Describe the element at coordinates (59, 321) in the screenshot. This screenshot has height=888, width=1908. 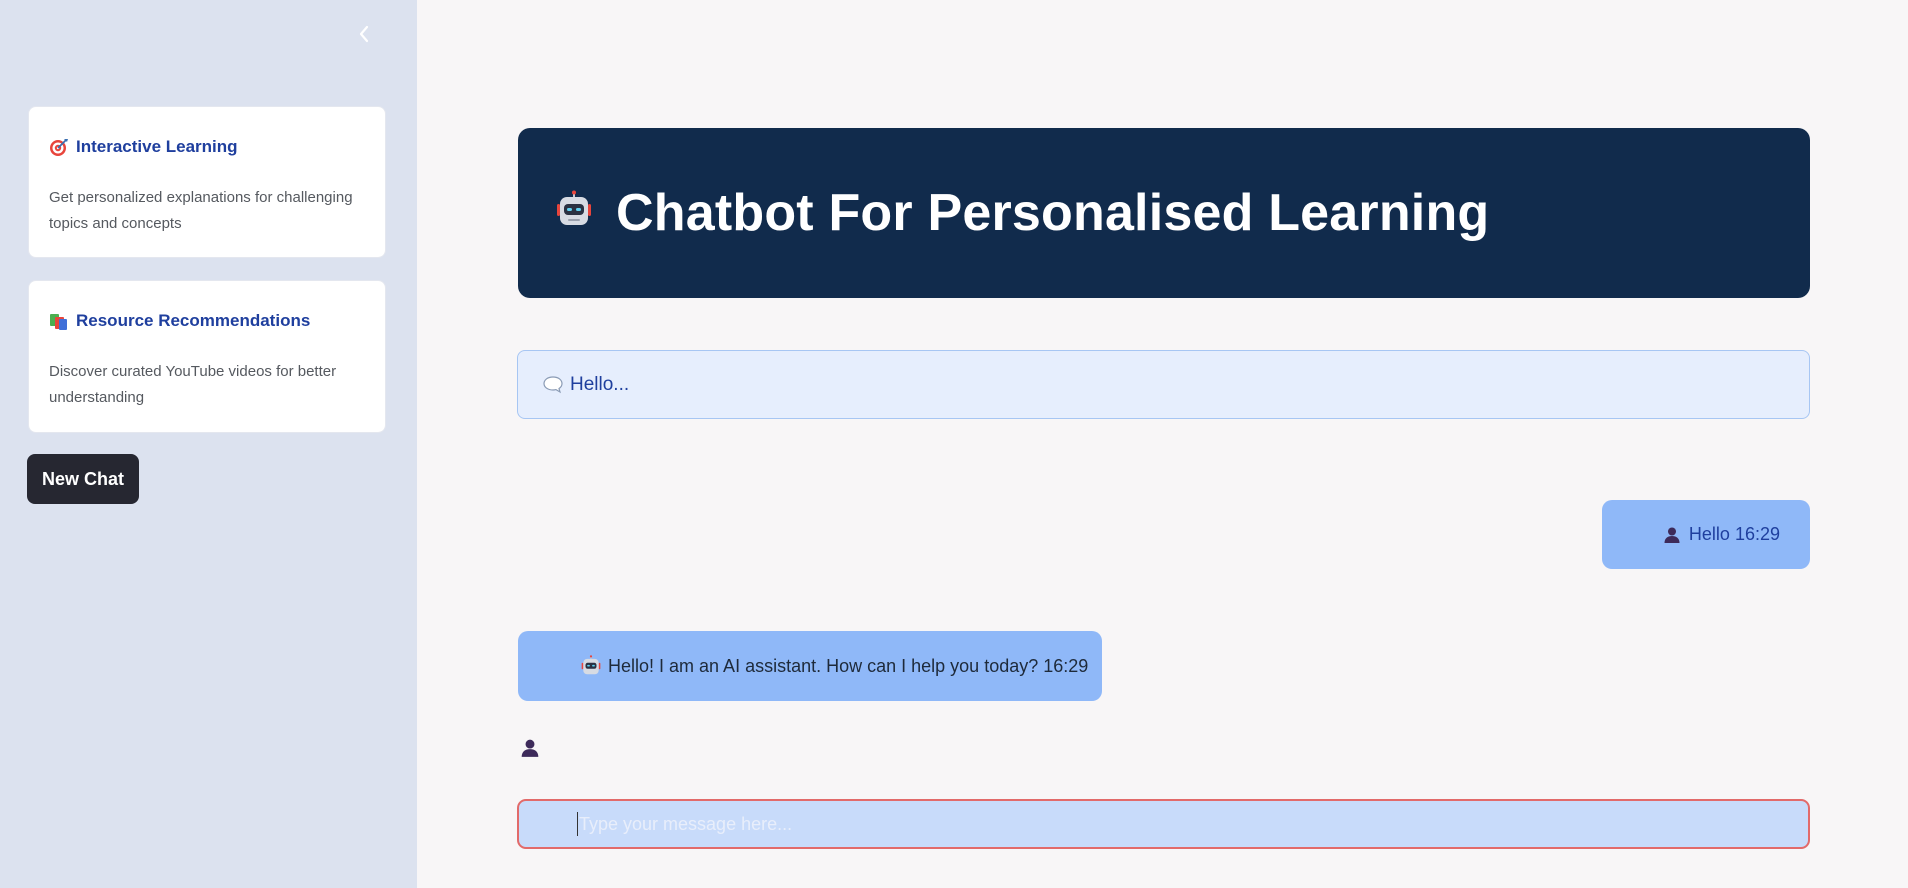
I see `books-icon` at that location.